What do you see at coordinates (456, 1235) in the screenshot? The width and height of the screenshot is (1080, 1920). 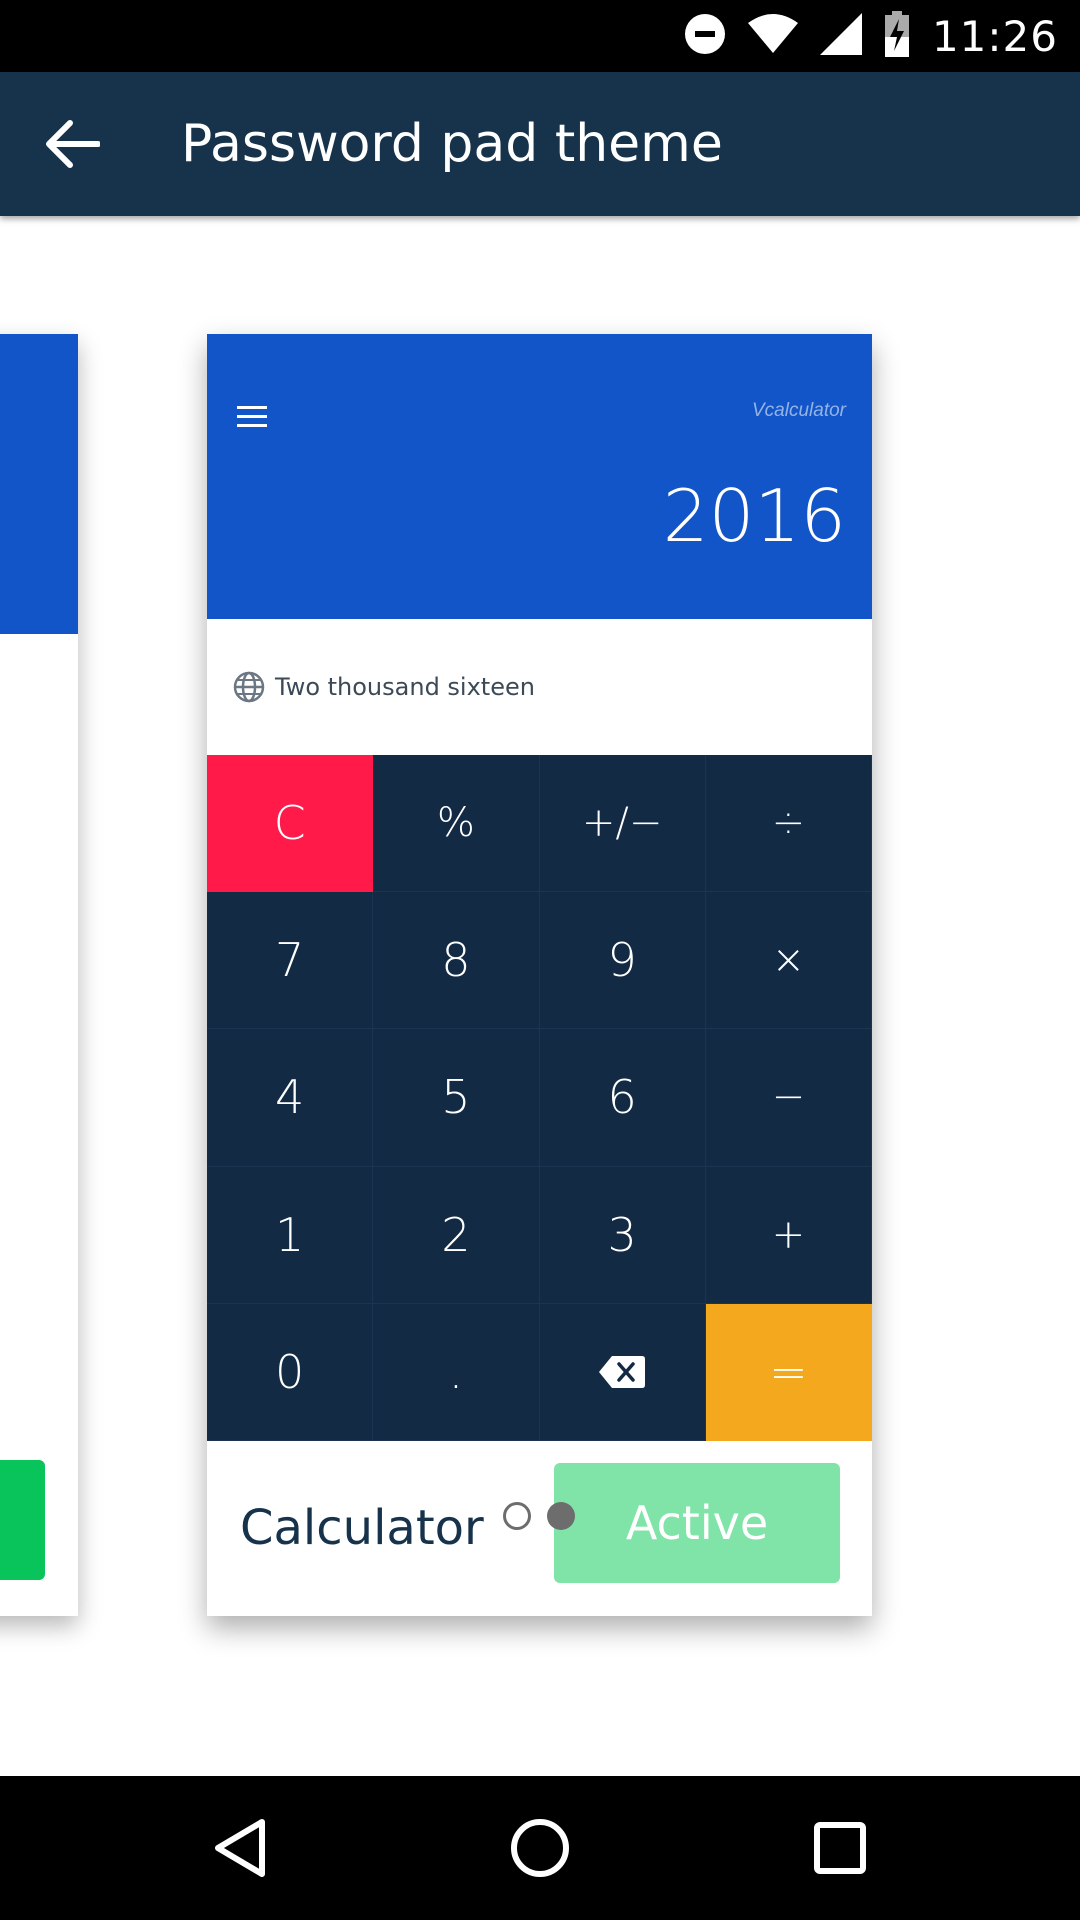 I see `key-2: 2` at bounding box center [456, 1235].